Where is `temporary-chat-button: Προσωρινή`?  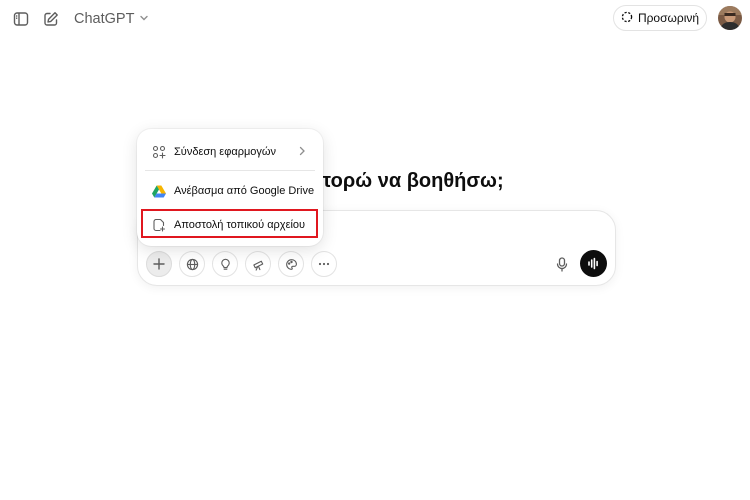
temporary-chat-button: Προσωρινή is located at coordinates (660, 18).